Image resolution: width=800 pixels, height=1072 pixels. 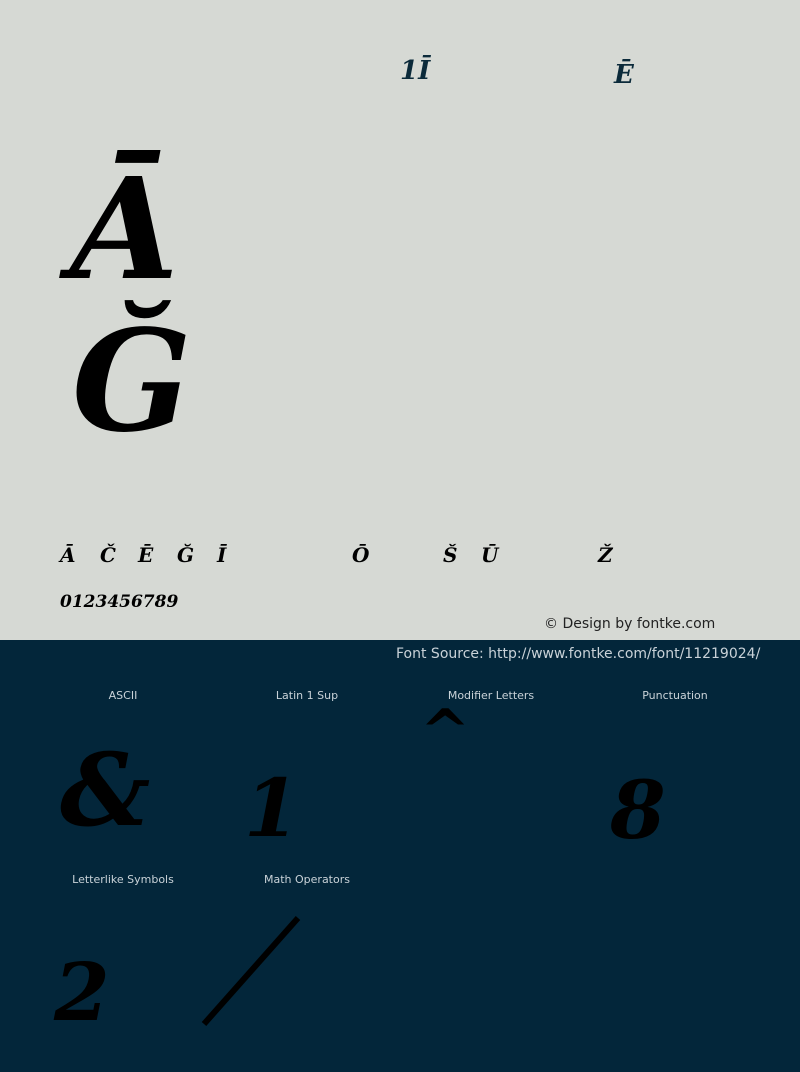 I want to click on category-glyph: 8, so click(x=638, y=810).